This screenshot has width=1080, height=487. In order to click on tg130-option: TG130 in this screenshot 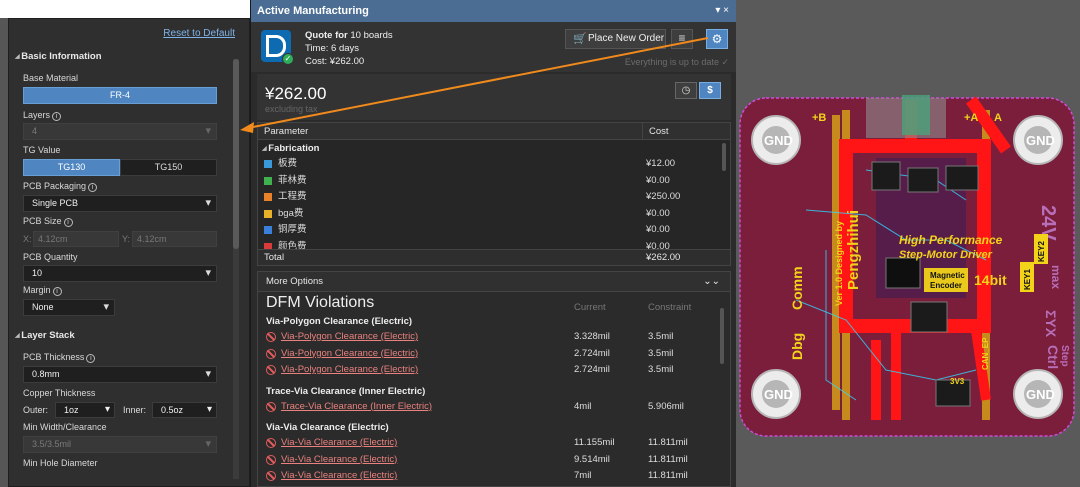, I will do `click(71, 167)`.